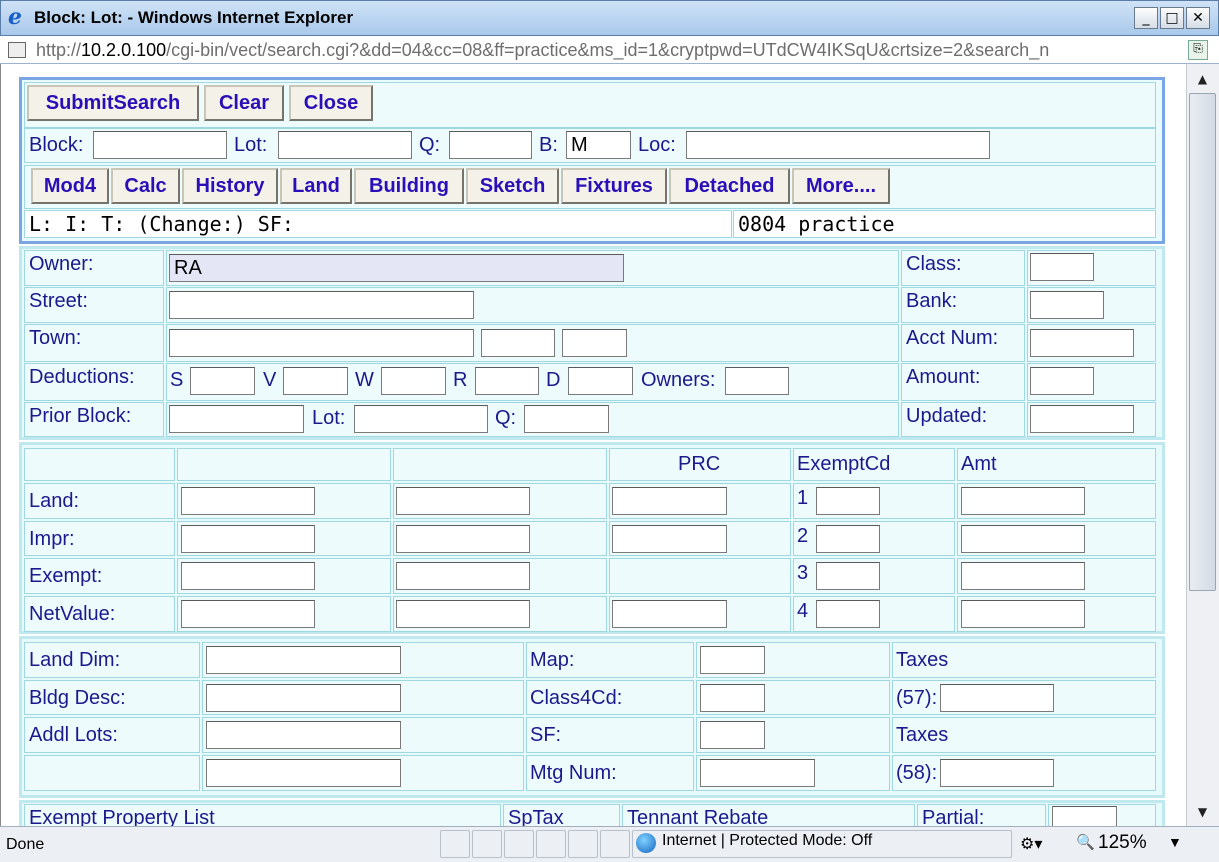  What do you see at coordinates (512, 186) in the screenshot?
I see `nav-button-sketch: Sketch` at bounding box center [512, 186].